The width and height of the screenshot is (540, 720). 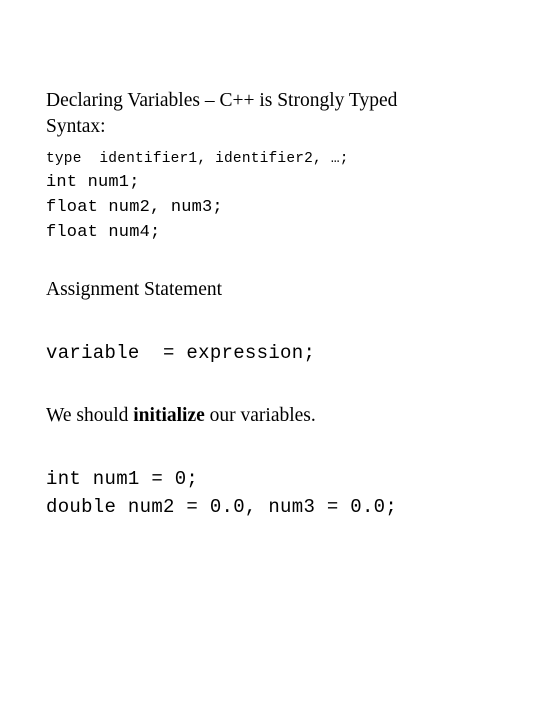 I want to click on syntax-label: Syntax:, so click(x=76, y=126).